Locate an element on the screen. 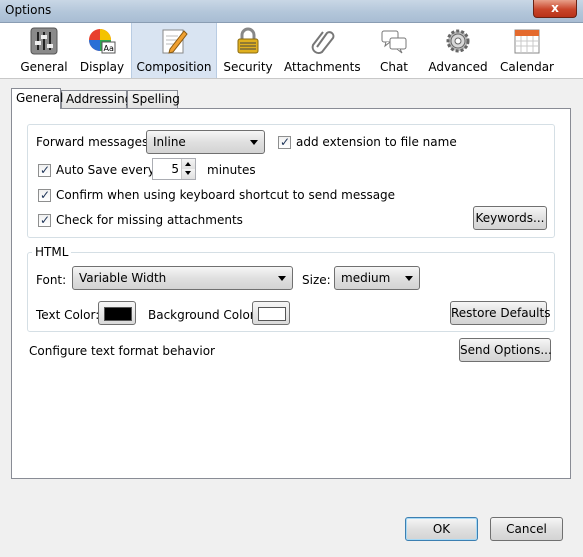 The image size is (583, 557). font-label: Font: is located at coordinates (51, 280).